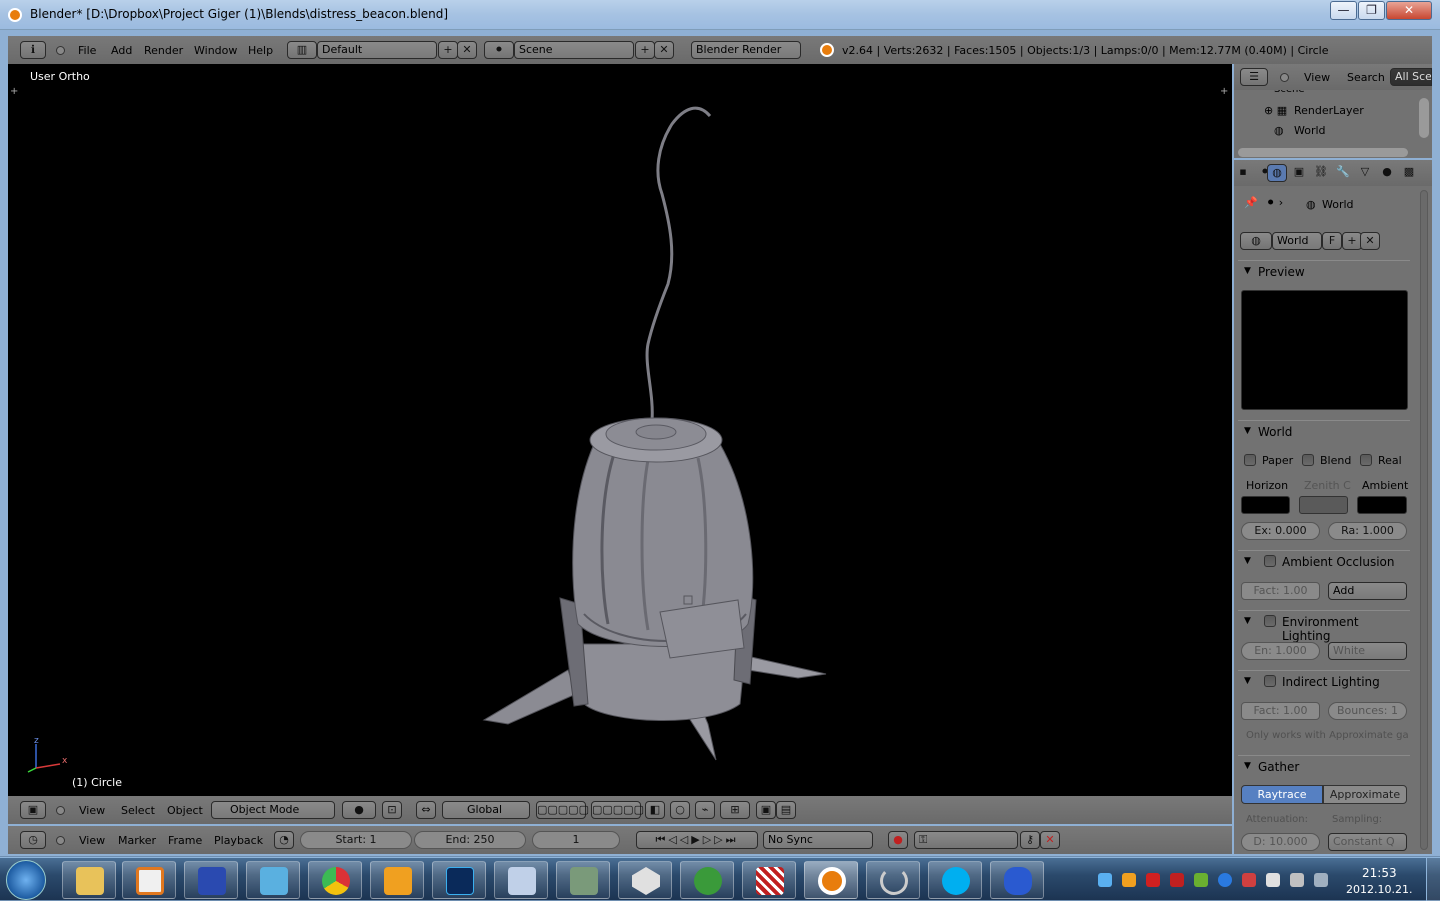 Image resolution: width=1440 pixels, height=901 pixels. Describe the element at coordinates (392, 810) in the screenshot. I see `pivot-point-icon: ⊡` at that location.